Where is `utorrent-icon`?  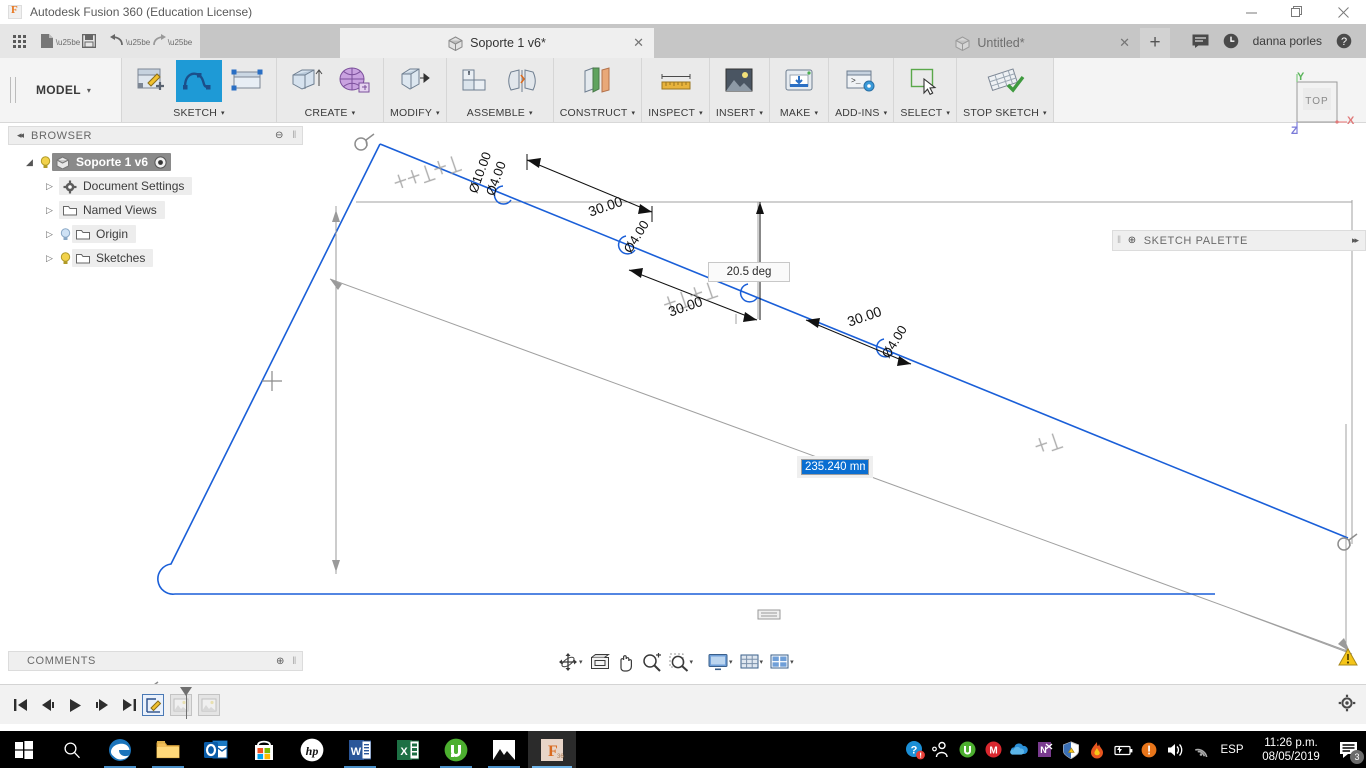
utorrent-icon is located at coordinates (456, 749).